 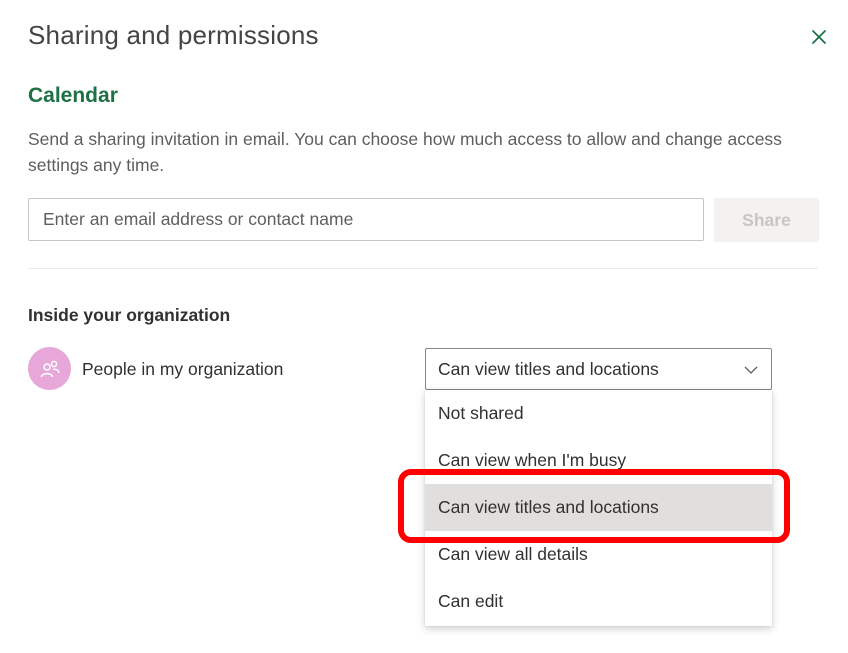 I want to click on option-view-titles-locations: Can view titles and locations, so click(x=598, y=507).